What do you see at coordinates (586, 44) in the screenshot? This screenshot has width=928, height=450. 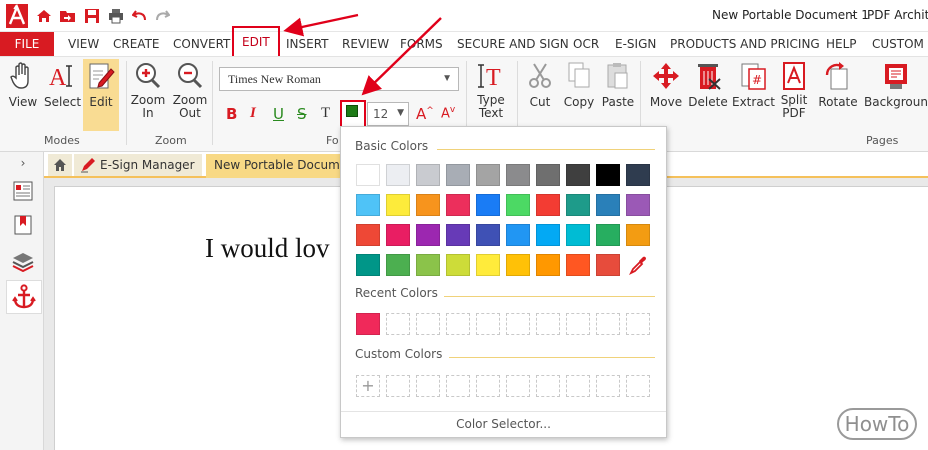 I see `menu-ocr: OCR` at bounding box center [586, 44].